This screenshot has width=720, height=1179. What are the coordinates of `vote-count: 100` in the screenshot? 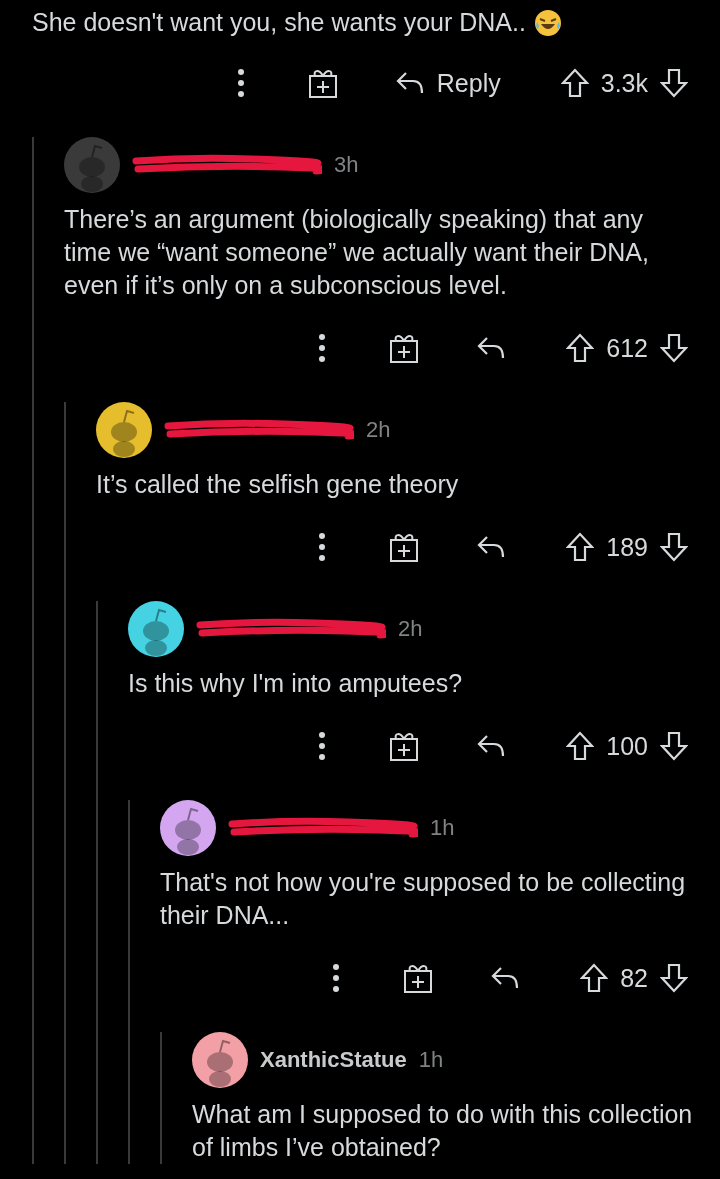 It's located at (627, 746).